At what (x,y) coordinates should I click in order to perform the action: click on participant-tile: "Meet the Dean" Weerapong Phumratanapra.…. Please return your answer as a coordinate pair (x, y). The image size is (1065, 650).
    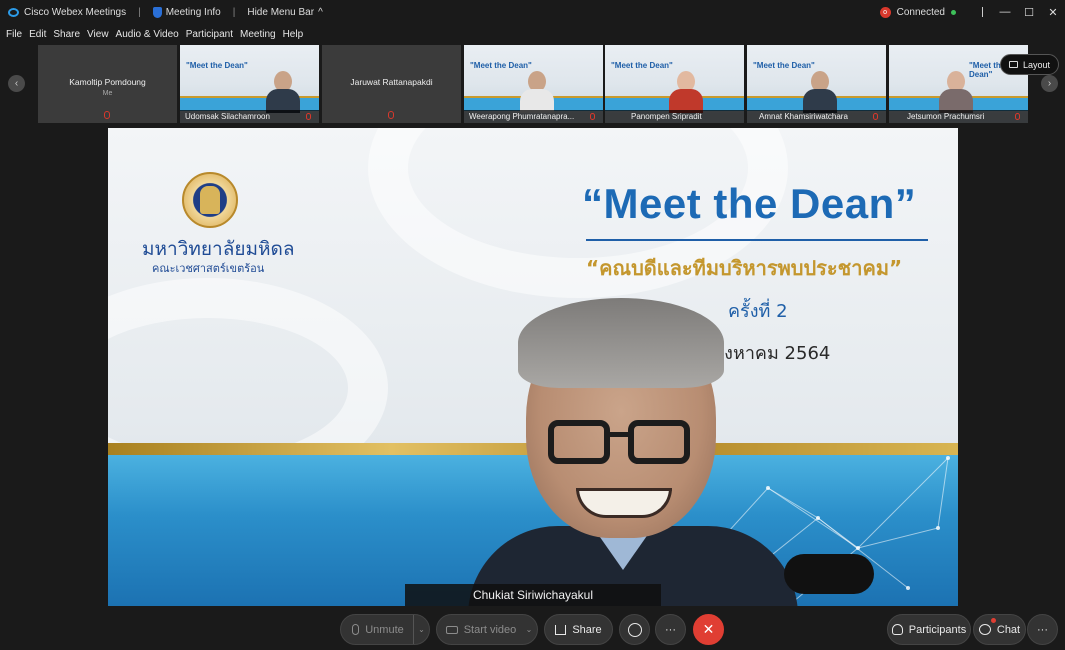
    Looking at the image, I should click on (533, 84).